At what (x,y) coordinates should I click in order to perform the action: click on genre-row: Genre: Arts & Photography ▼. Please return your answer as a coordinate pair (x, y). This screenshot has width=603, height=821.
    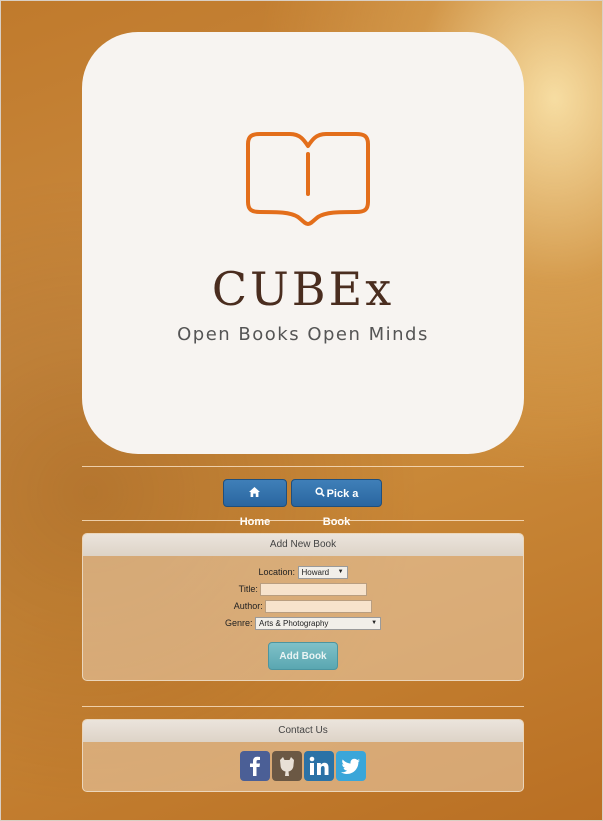
    Looking at the image, I should click on (303, 623).